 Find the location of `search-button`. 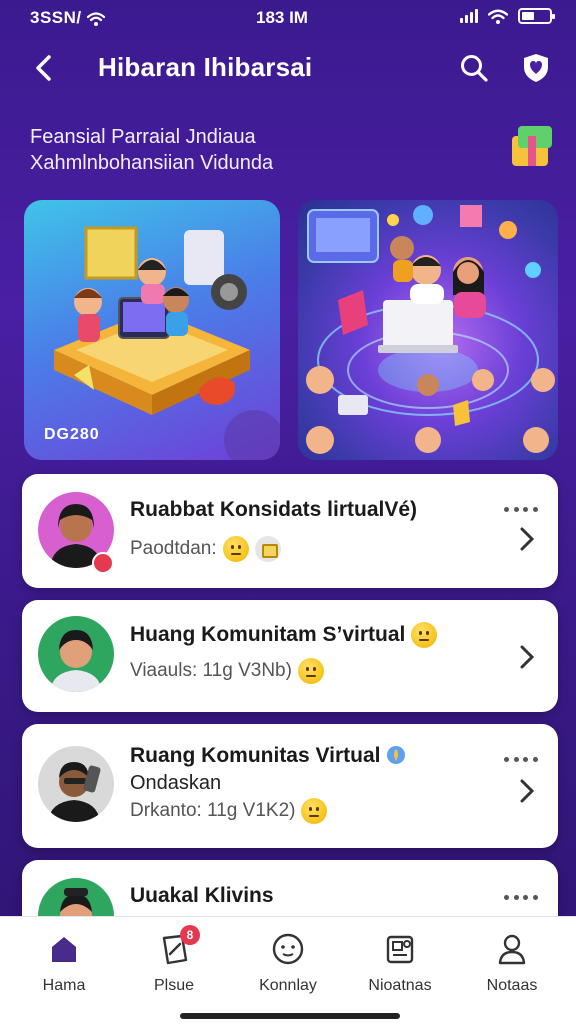

search-button is located at coordinates (474, 68).